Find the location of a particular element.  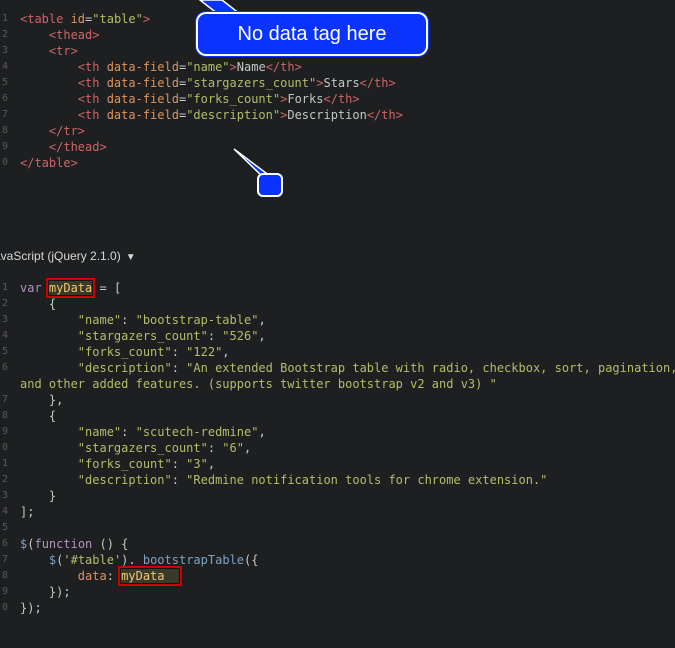

code-text: <tr> is located at coordinates (49, 51).